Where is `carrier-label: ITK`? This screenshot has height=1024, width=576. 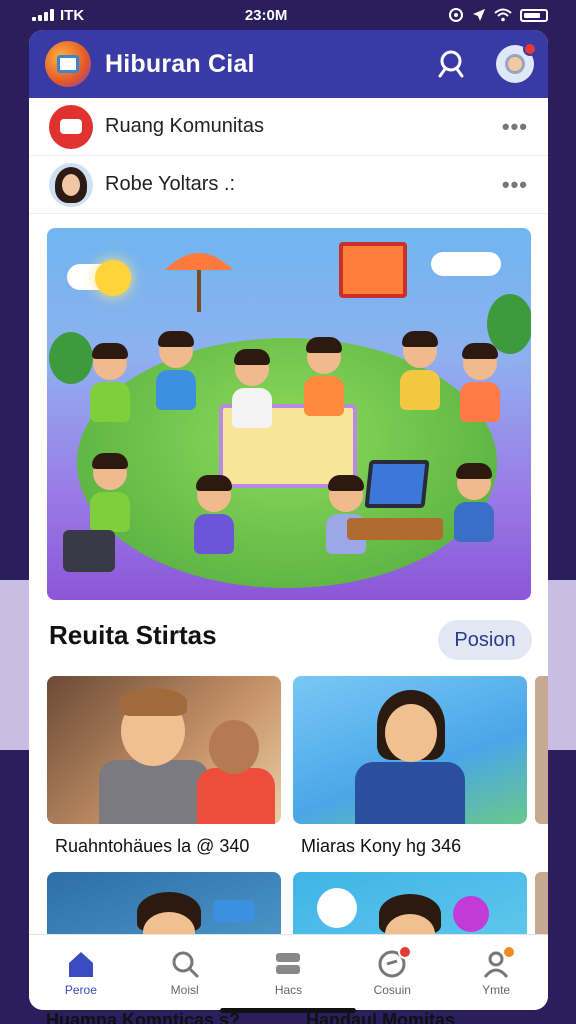 carrier-label: ITK is located at coordinates (72, 15).